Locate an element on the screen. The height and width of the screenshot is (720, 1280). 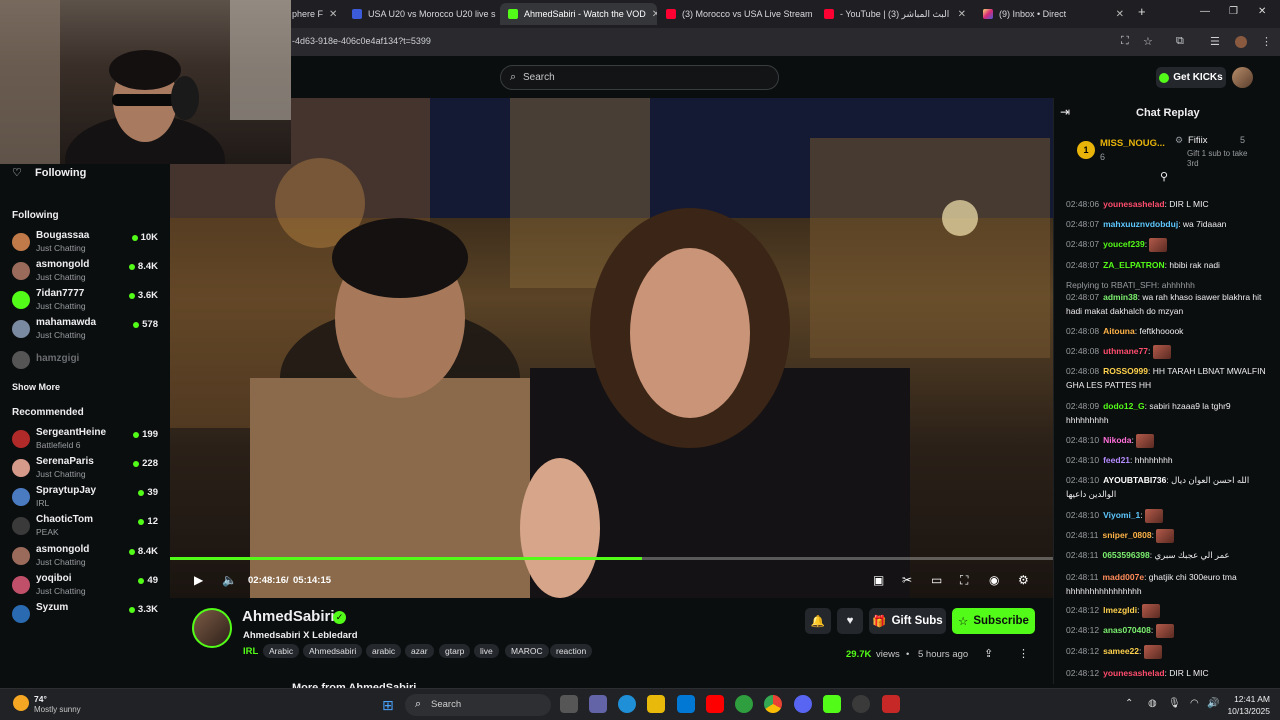
tag: Arabic is located at coordinates (281, 651).